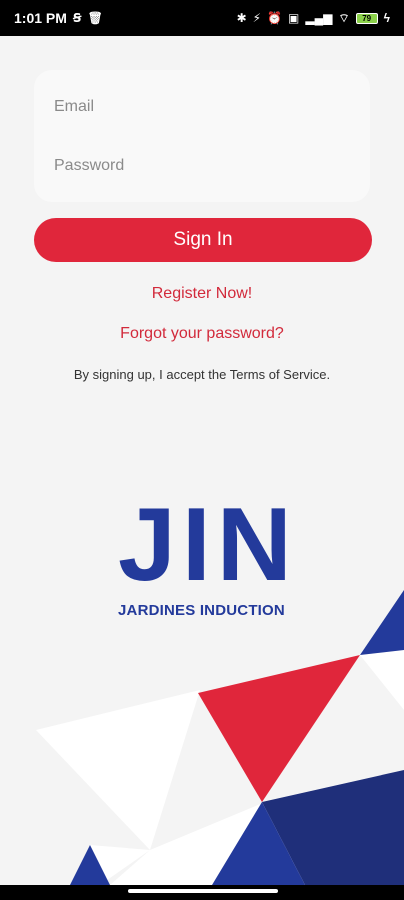 The width and height of the screenshot is (404, 900). What do you see at coordinates (294, 18) in the screenshot?
I see `nfc-icon: ▣` at bounding box center [294, 18].